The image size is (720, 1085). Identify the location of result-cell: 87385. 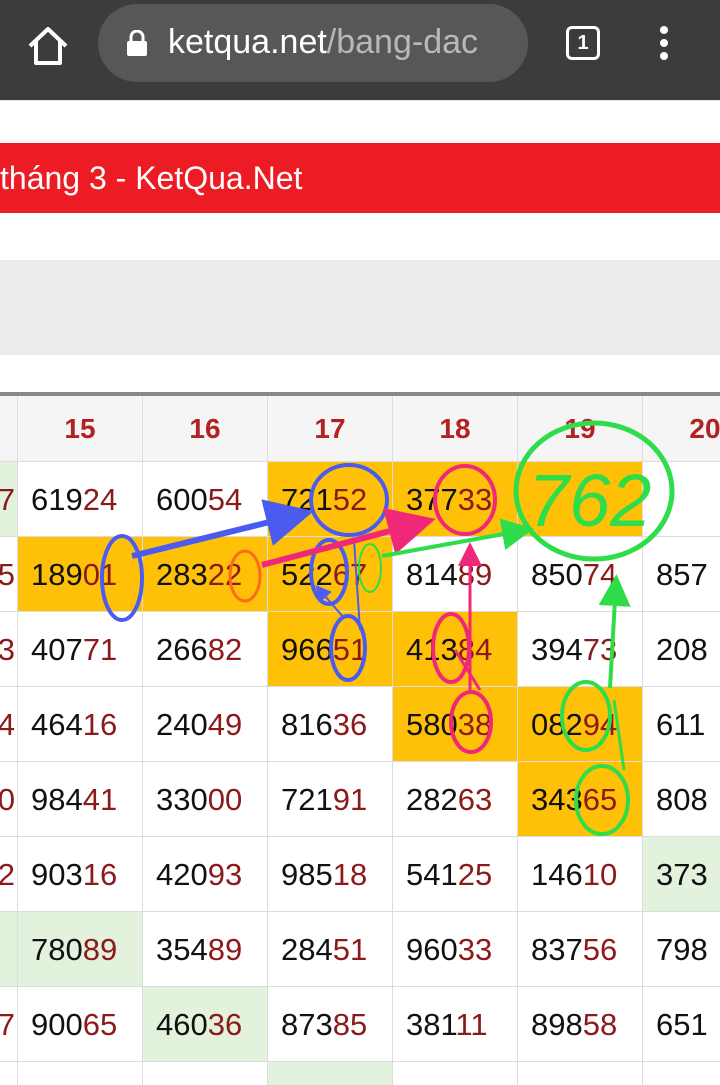
(330, 1024).